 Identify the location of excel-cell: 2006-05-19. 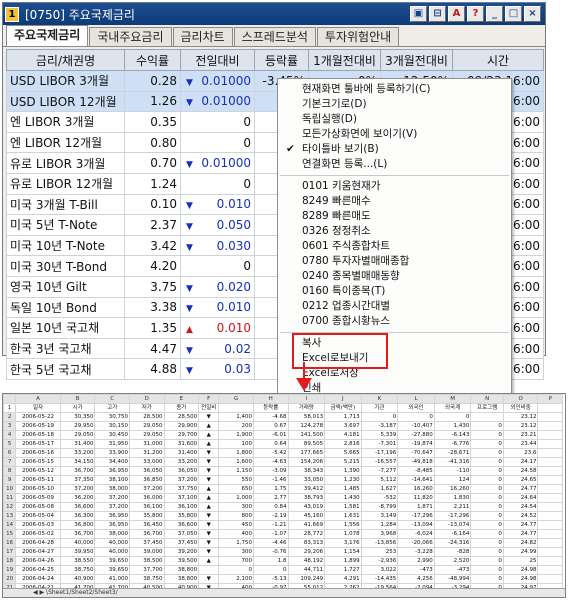
(38, 426).